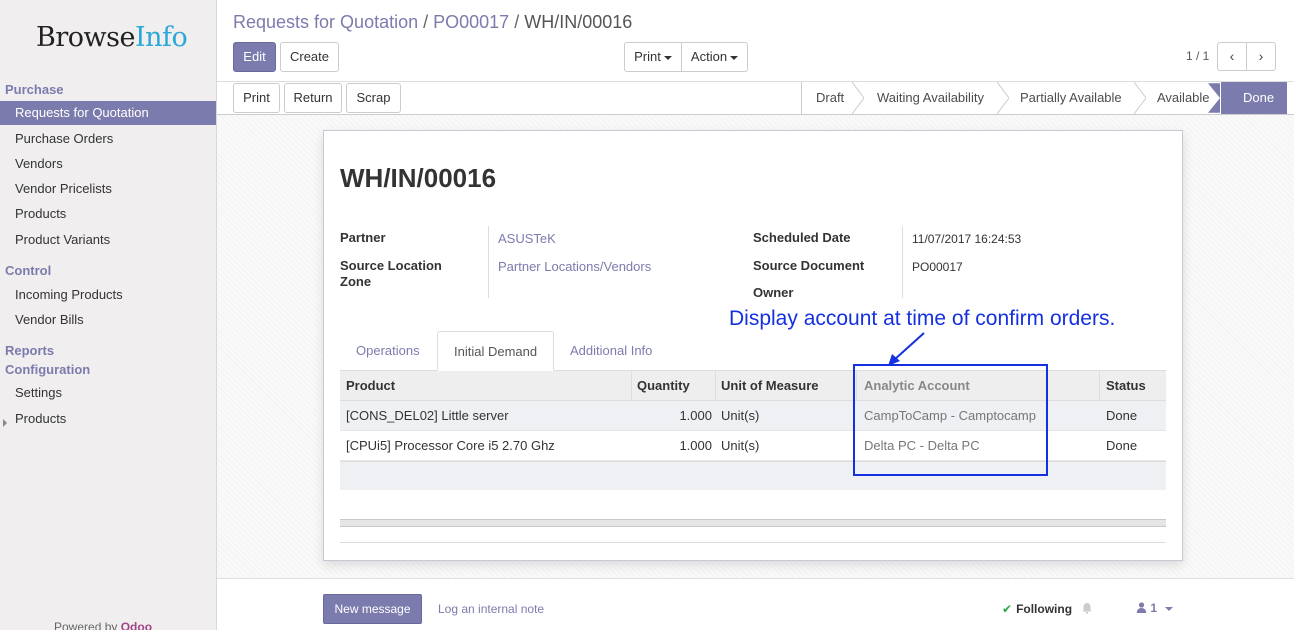 The height and width of the screenshot is (630, 1294). I want to click on chevron-right-icon: ›, so click(1261, 56).